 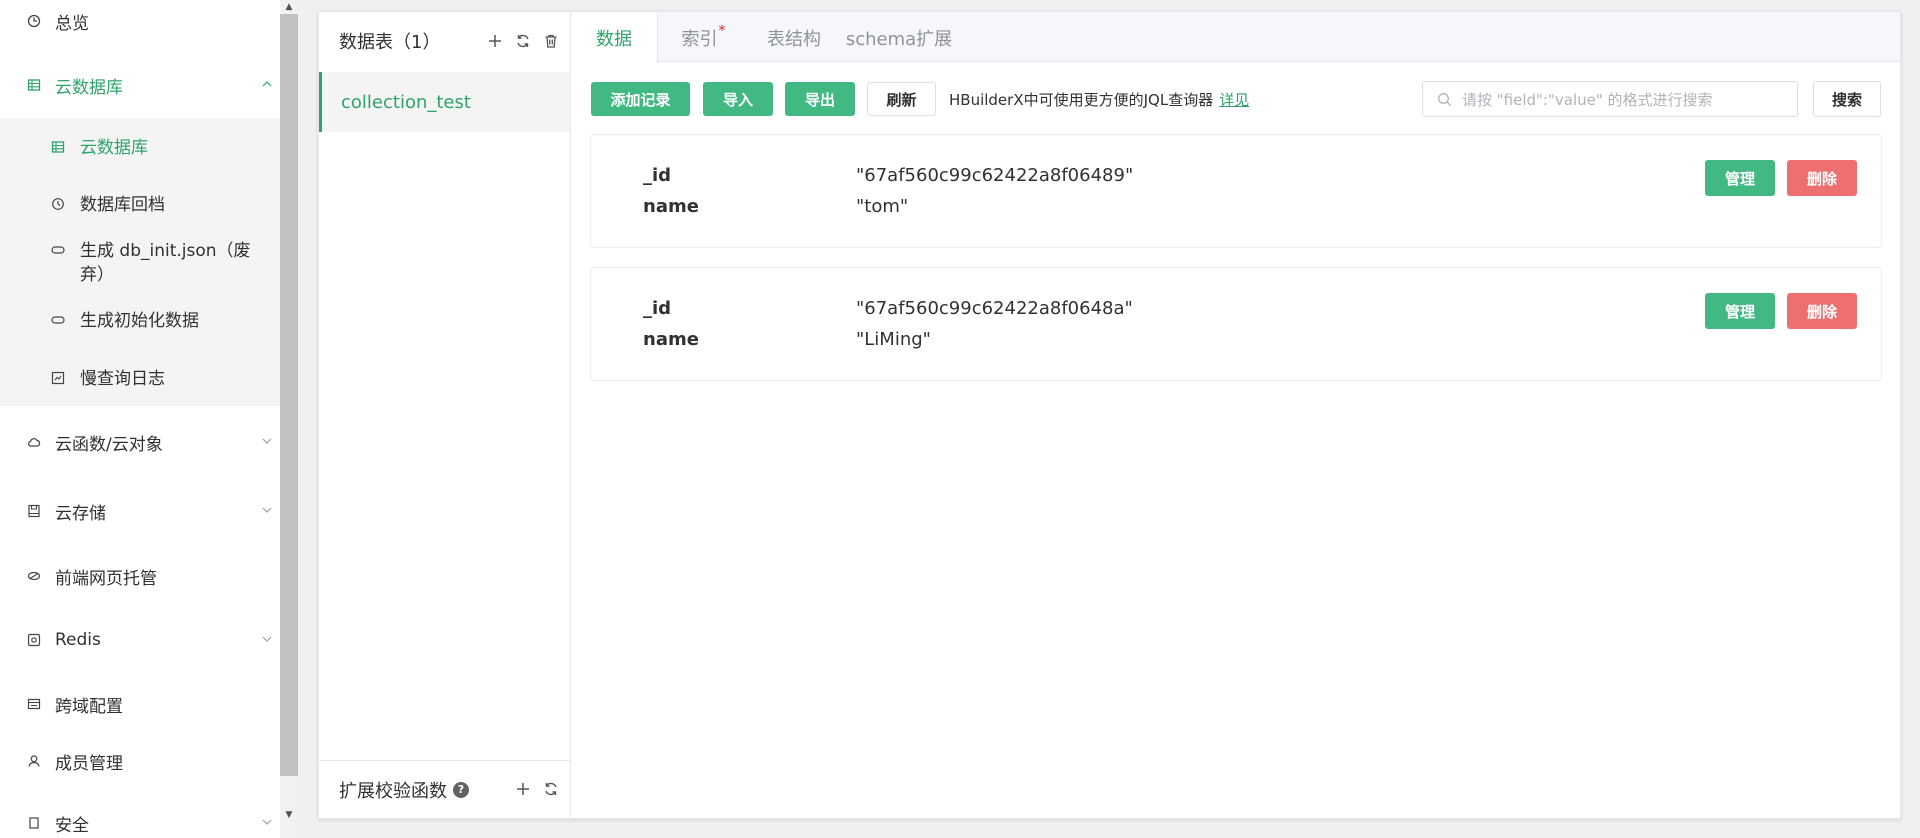 What do you see at coordinates (140, 820) in the screenshot?
I see `nav-item-security: 安全` at bounding box center [140, 820].